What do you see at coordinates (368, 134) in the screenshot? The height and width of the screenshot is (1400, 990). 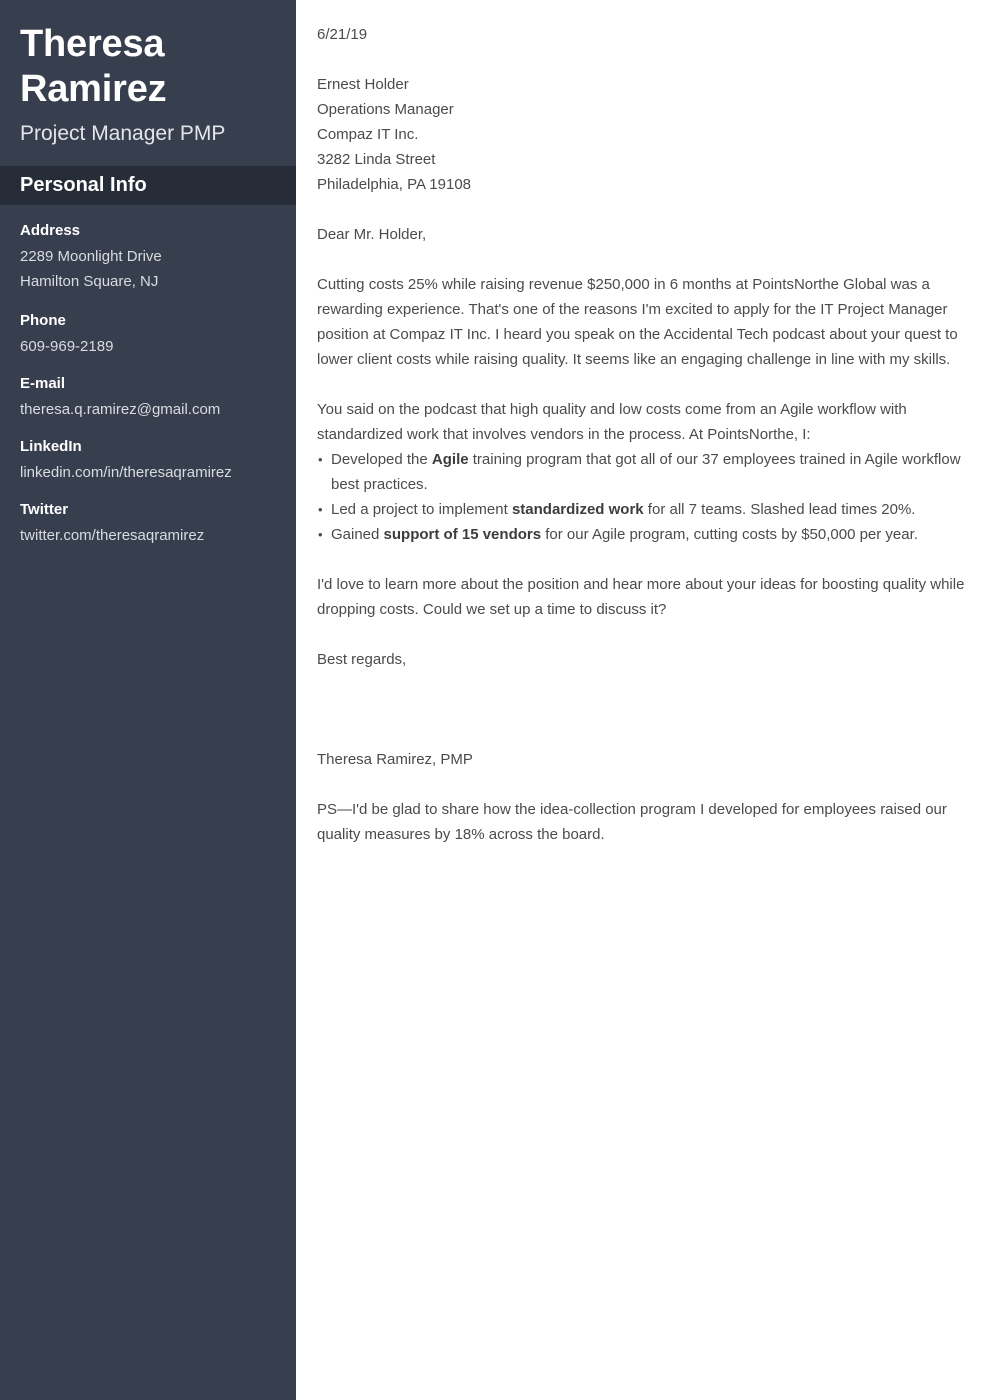 I see `recipient-company: Compaz IT Inc.` at bounding box center [368, 134].